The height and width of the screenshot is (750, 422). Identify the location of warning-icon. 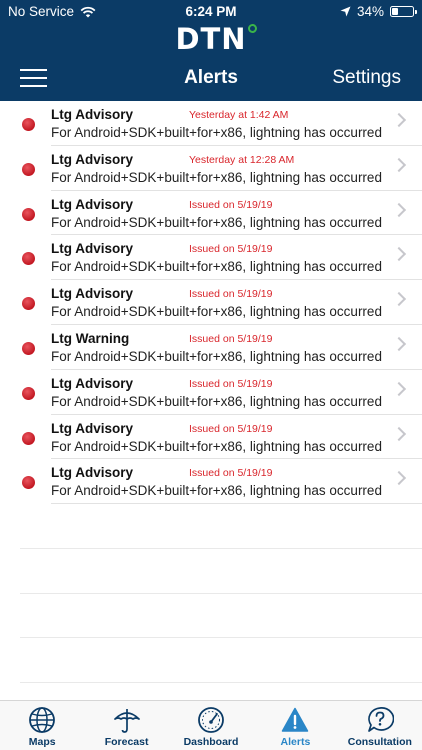
(295, 719).